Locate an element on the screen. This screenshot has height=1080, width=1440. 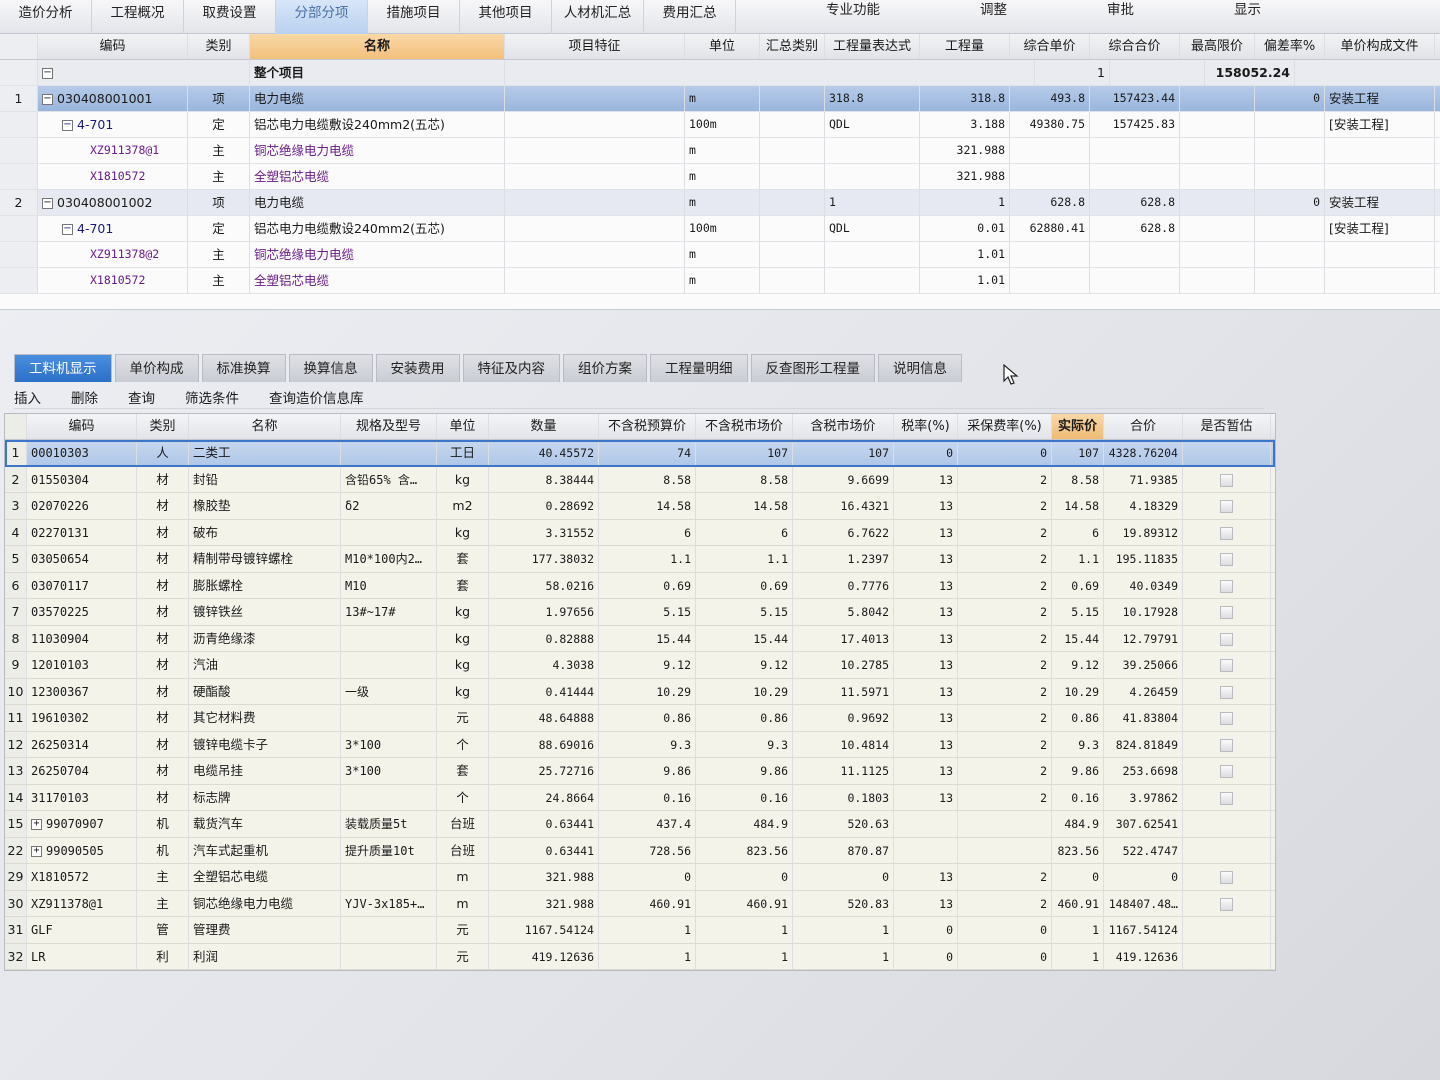
item-cell-name: 全塑铝芯电缆 is located at coordinates (377, 176).